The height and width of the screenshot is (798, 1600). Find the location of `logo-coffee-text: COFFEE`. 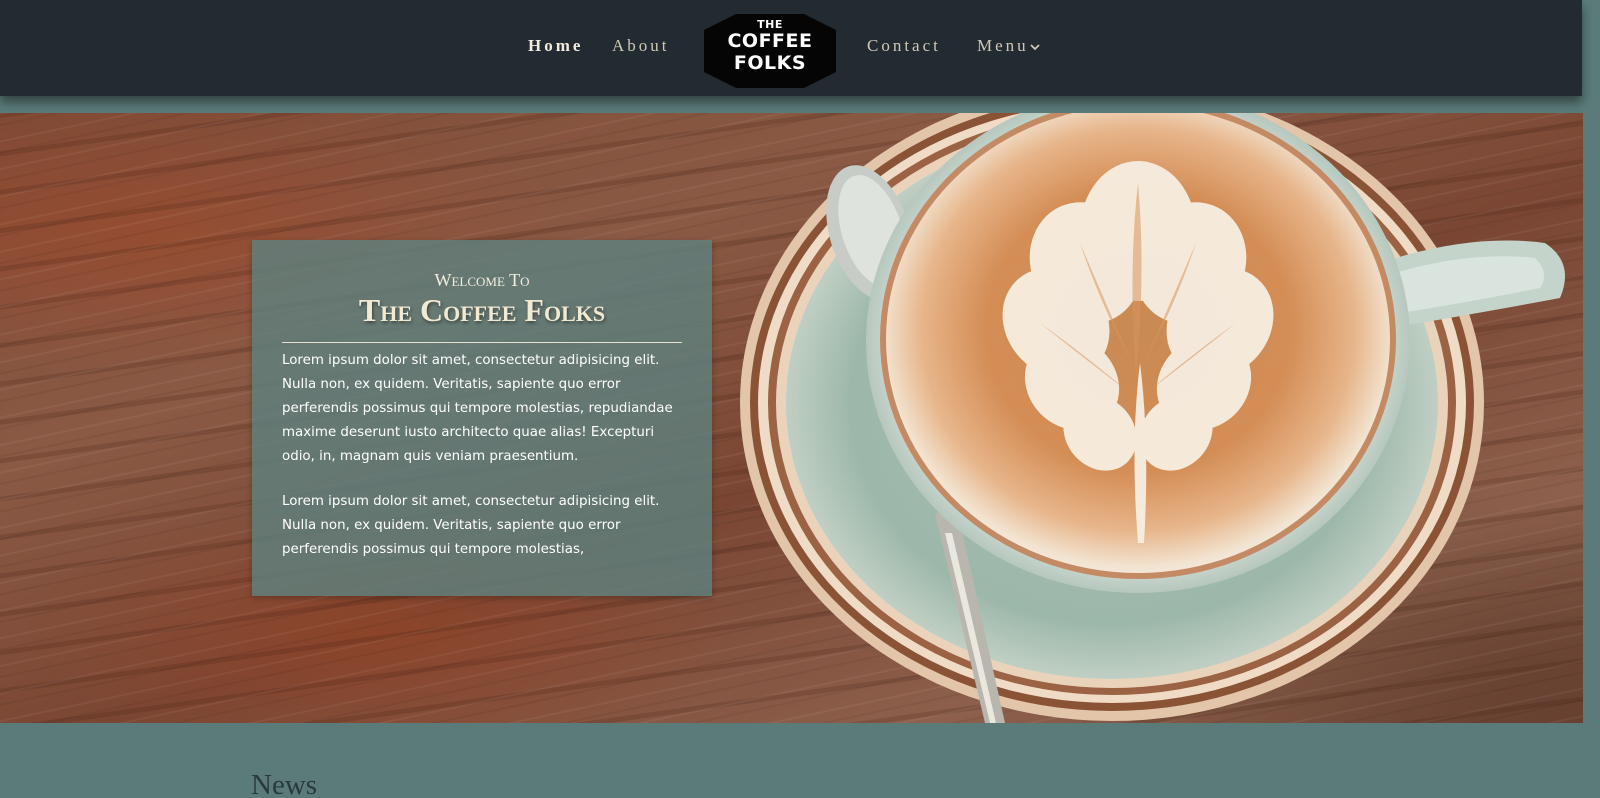

logo-coffee-text: COFFEE is located at coordinates (770, 41).